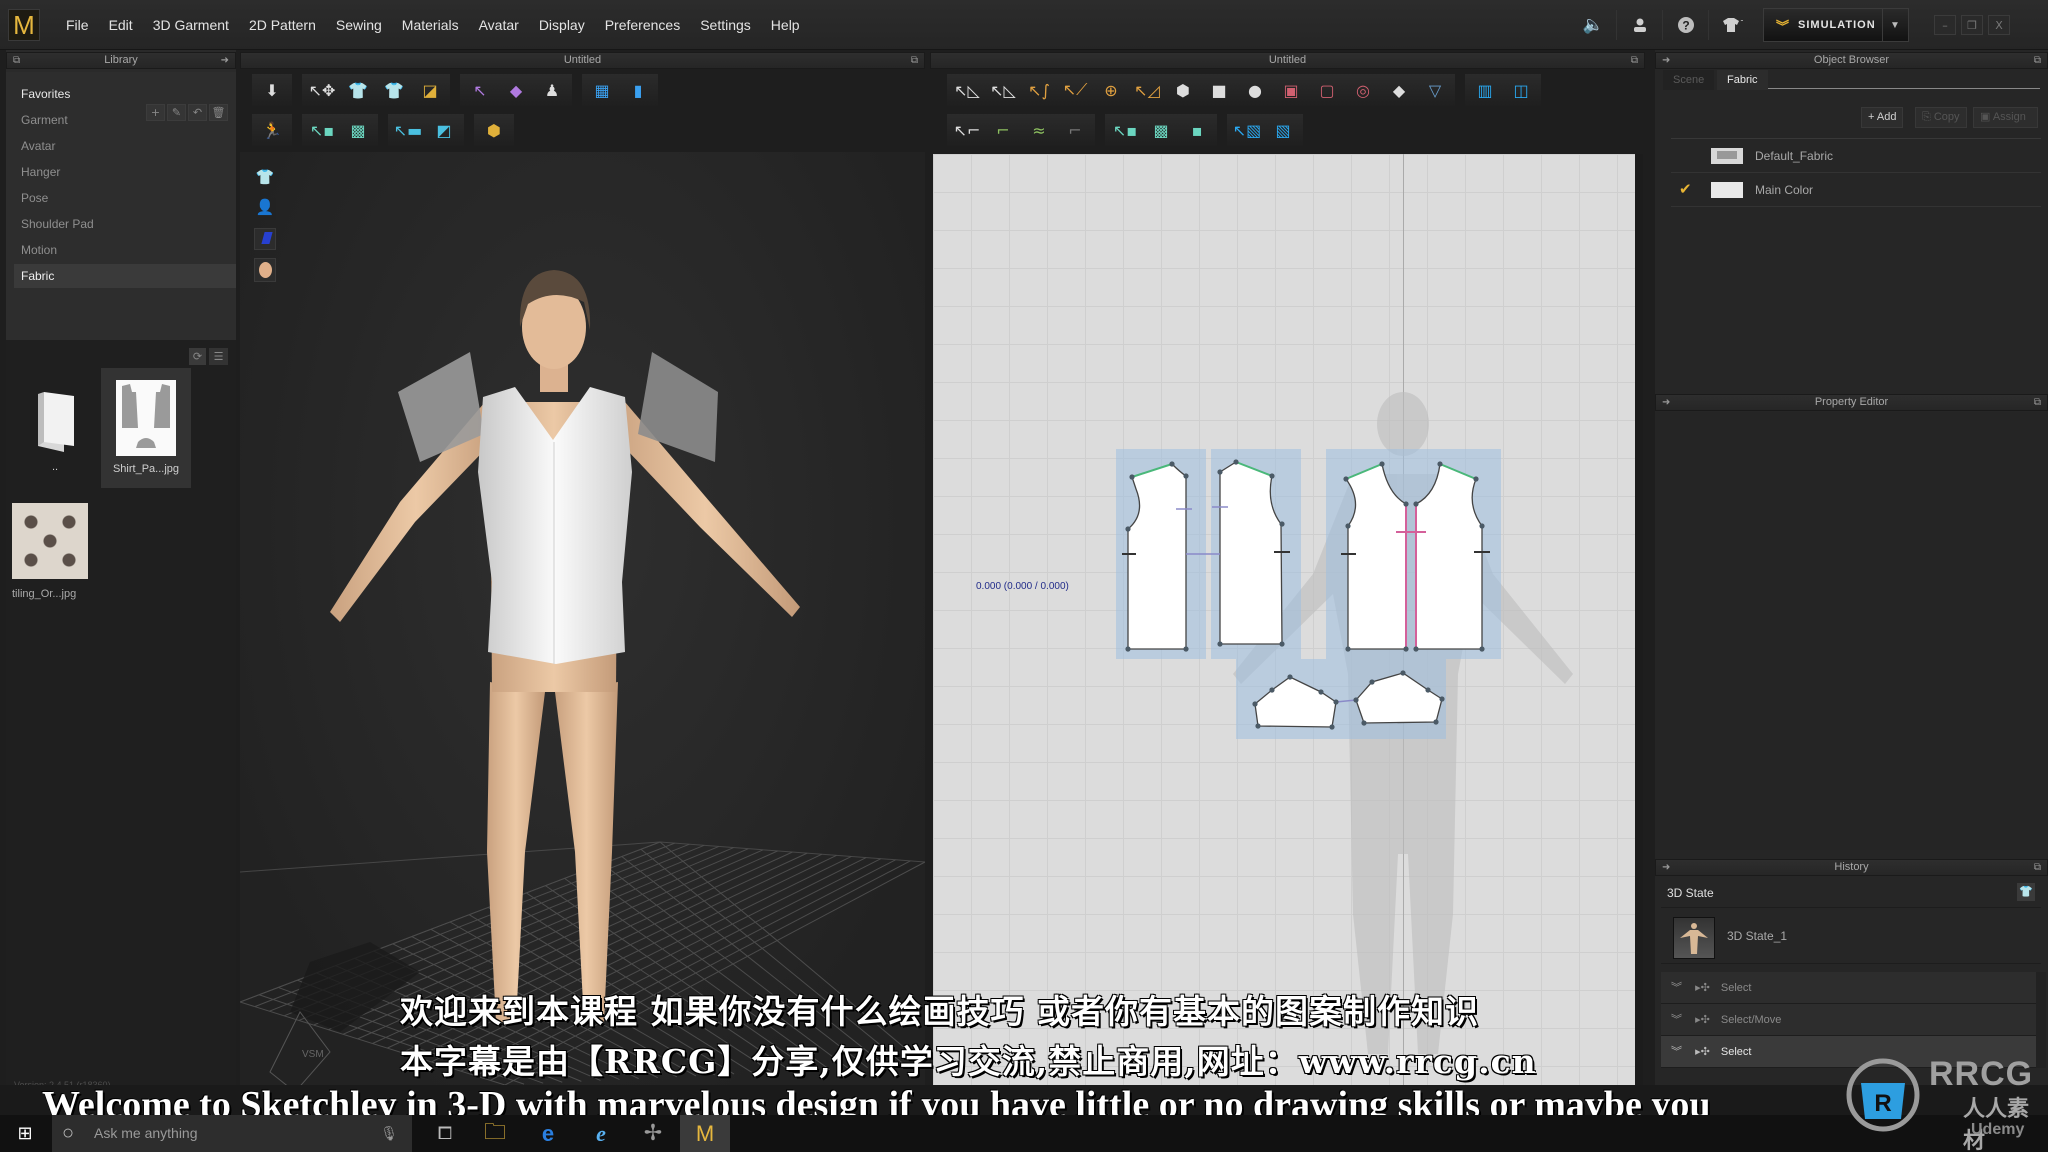 The image size is (2048, 1152). I want to click on edit-segment-icon: ↖◿, so click(1147, 90).